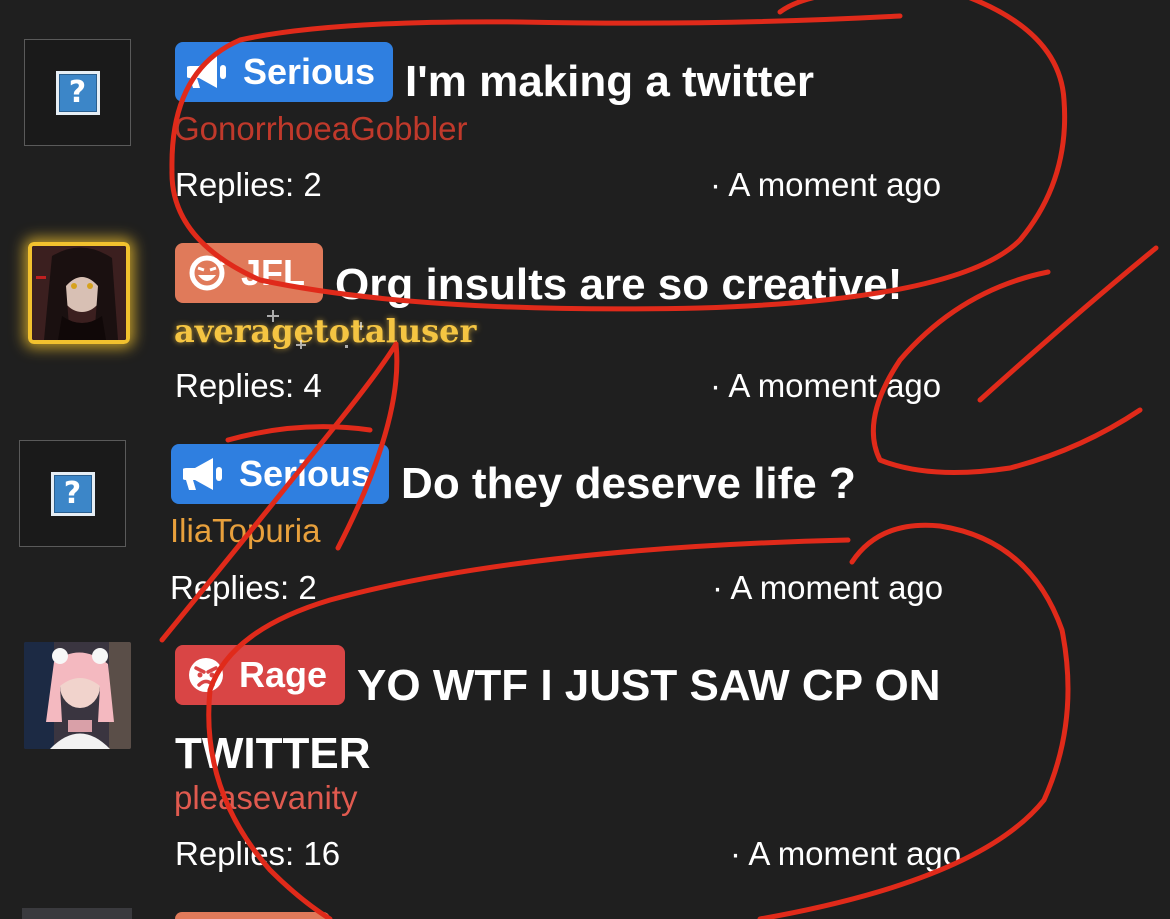  I want to click on reply-count: Replies: 16, so click(258, 853).